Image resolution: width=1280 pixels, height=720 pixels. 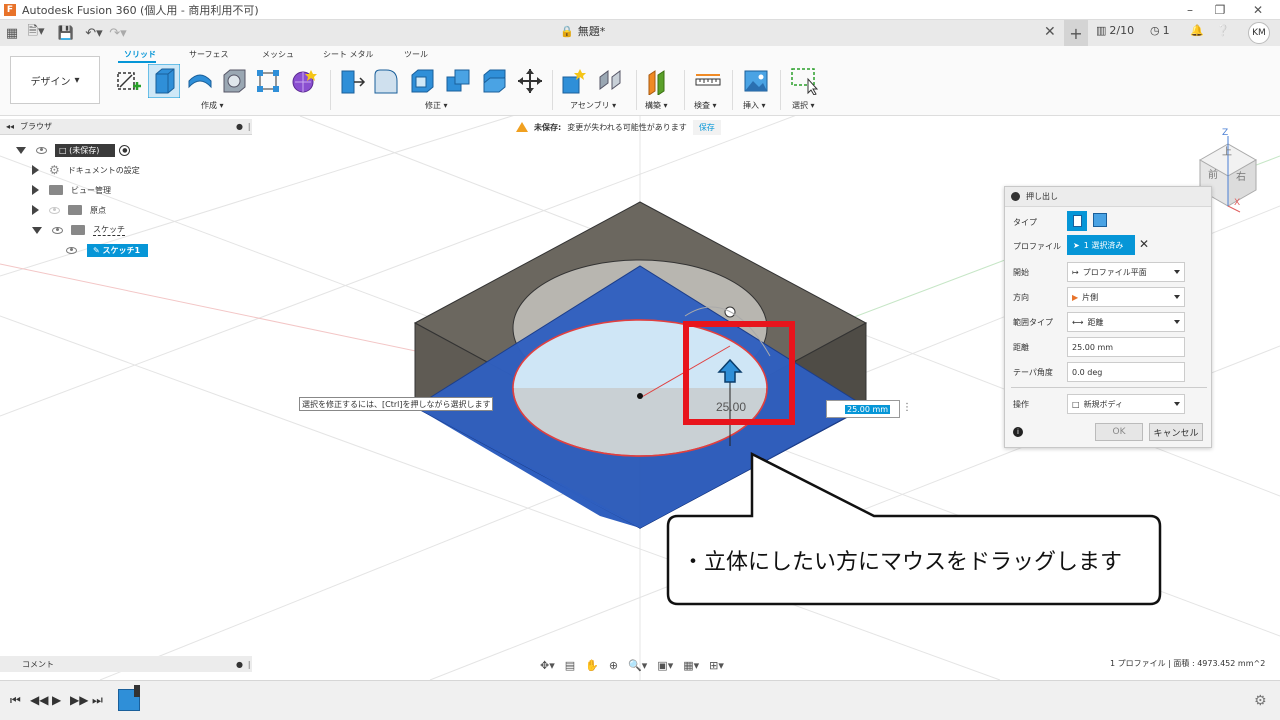 I want to click on save-icon: 💾, so click(x=66, y=33).